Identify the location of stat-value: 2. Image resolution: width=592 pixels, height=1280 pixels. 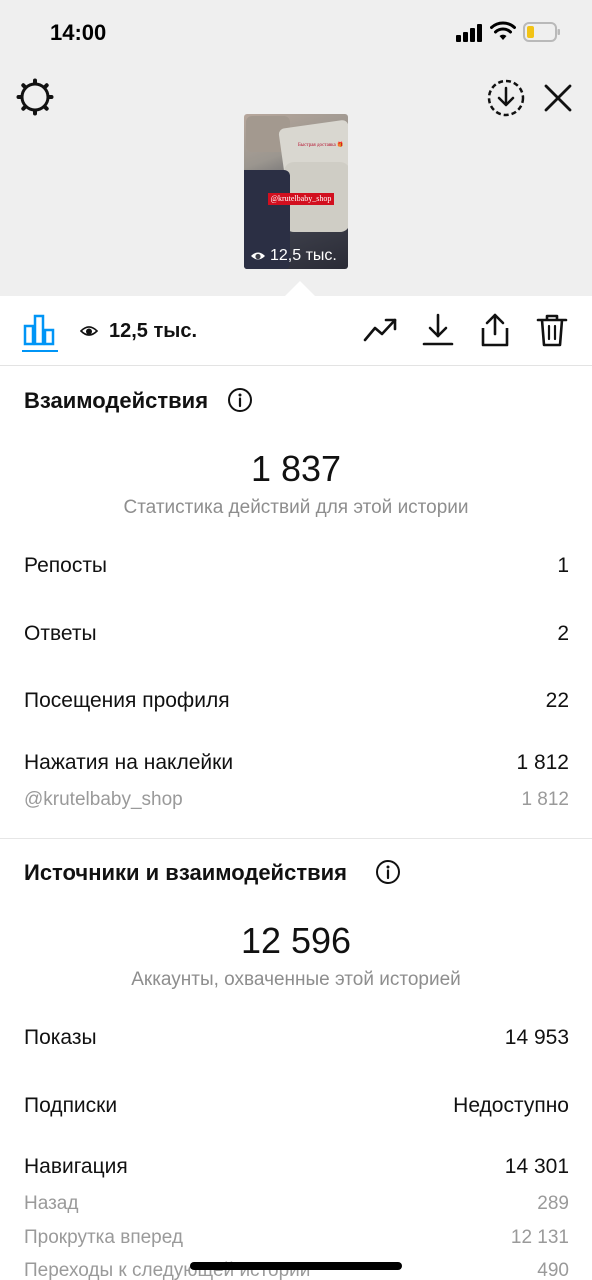
(563, 633).